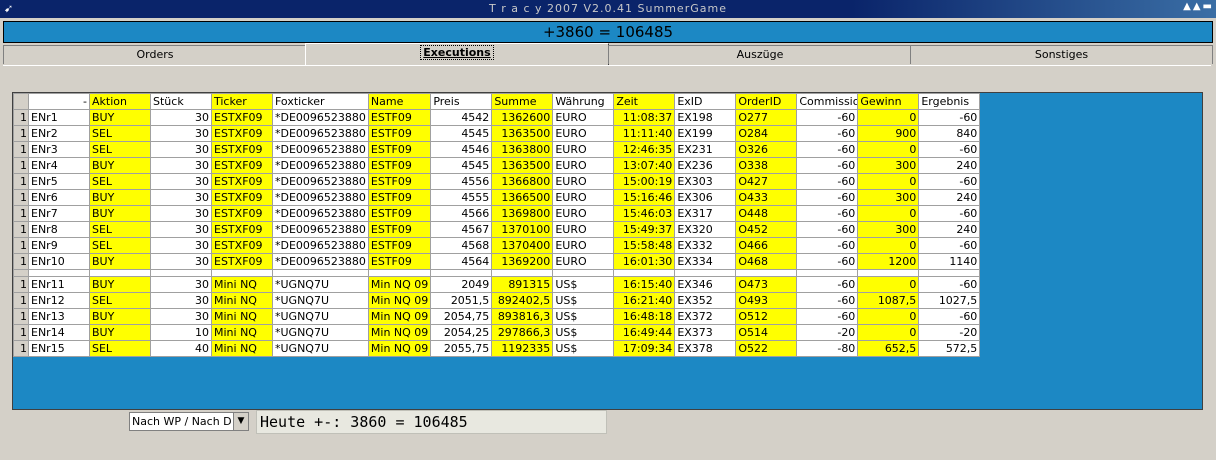 This screenshot has height=460, width=1216. I want to click on table-cell: O473, so click(766, 284).